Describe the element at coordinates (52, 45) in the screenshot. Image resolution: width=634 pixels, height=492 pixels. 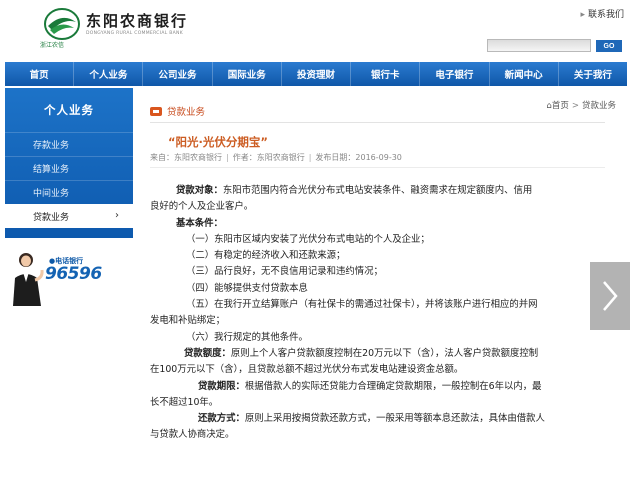
I see `logo-caption: 浙江农信` at that location.